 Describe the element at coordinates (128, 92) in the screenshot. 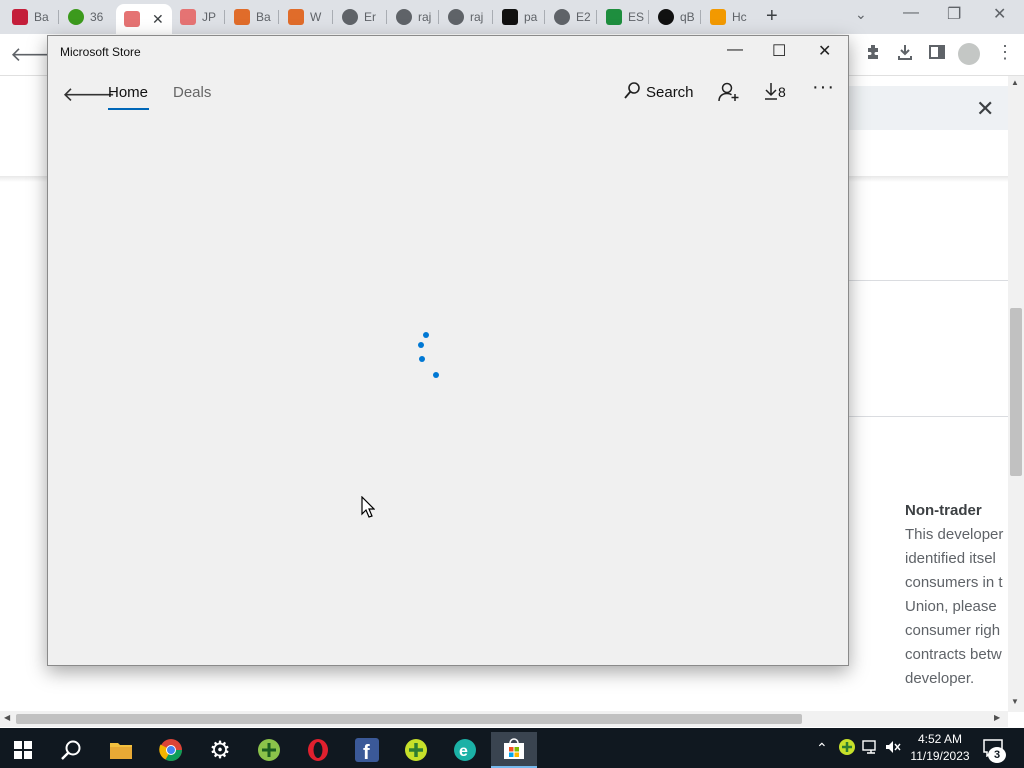

I see `tab-home: Home` at that location.